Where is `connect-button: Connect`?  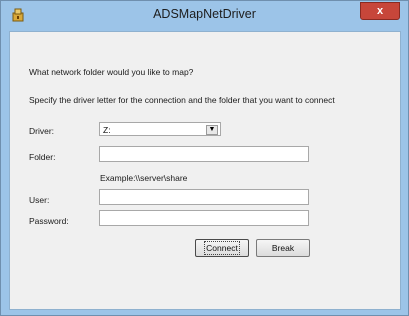
connect-button: Connect is located at coordinates (222, 248).